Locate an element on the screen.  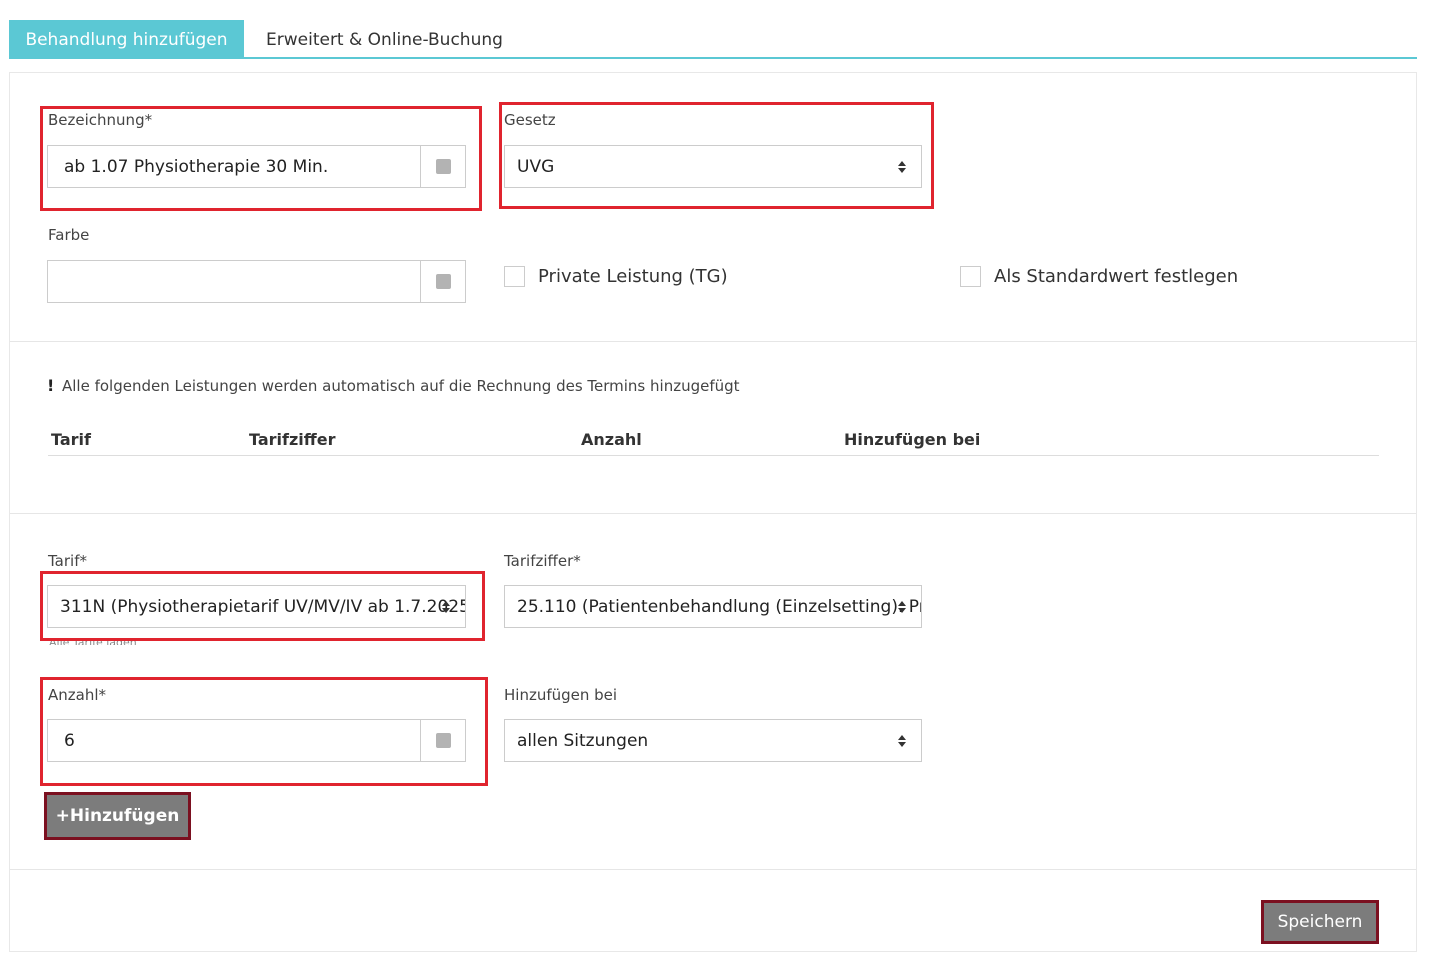
add-service-button: +Hinzufügen is located at coordinates (117, 816).